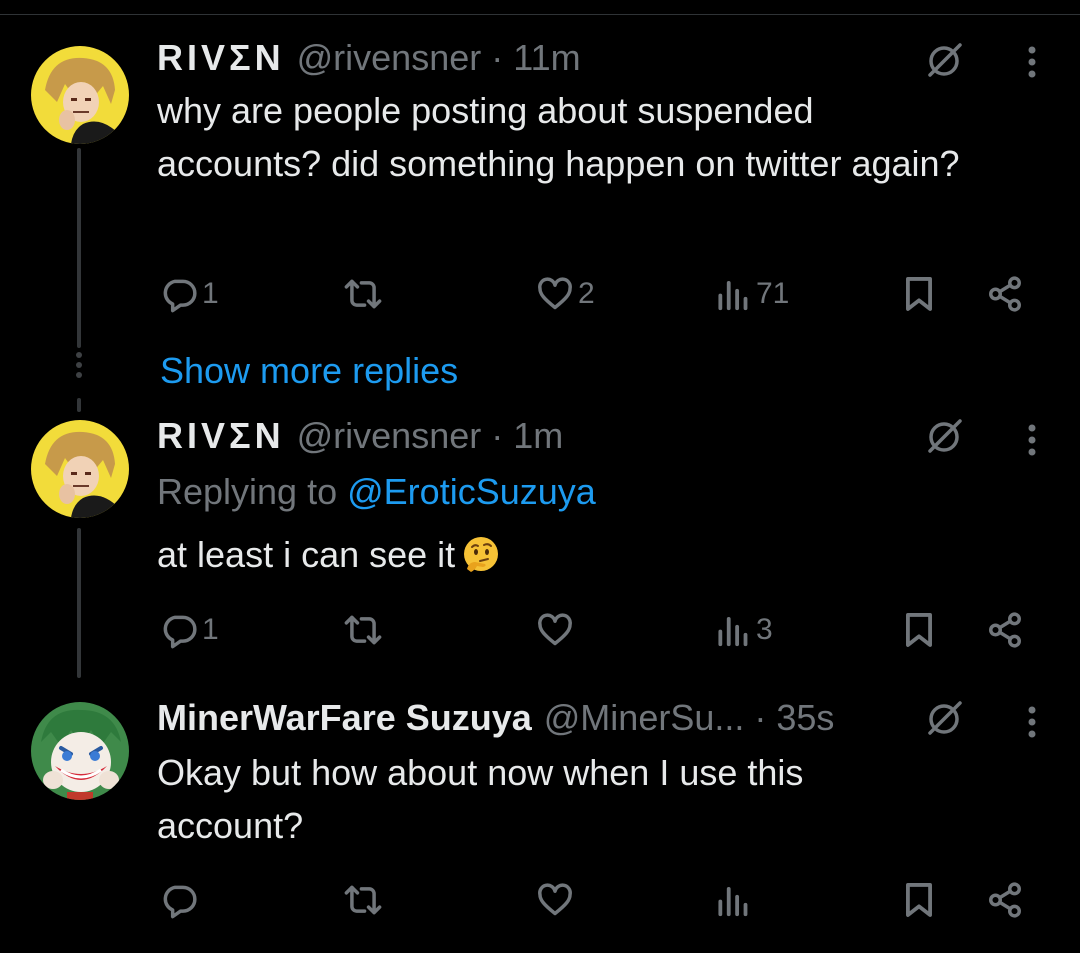 The height and width of the screenshot is (953, 1080). I want to click on views-button: 71, so click(751, 294).